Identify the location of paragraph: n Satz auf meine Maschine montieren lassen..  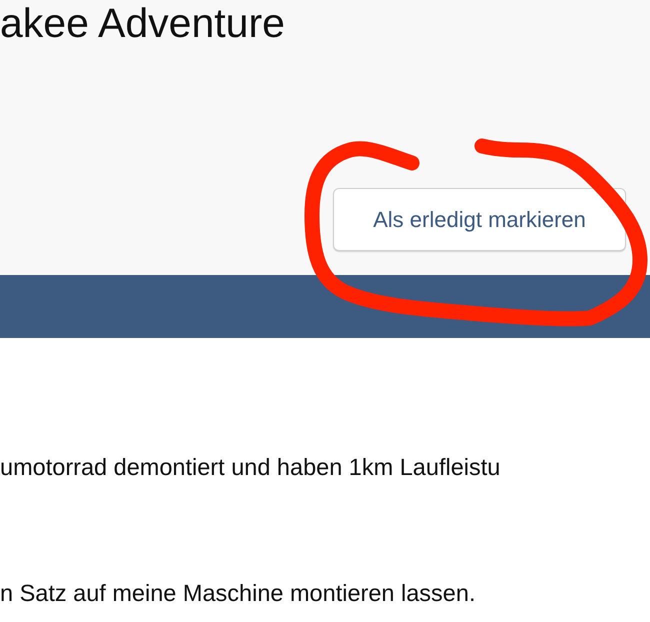
(238, 593).